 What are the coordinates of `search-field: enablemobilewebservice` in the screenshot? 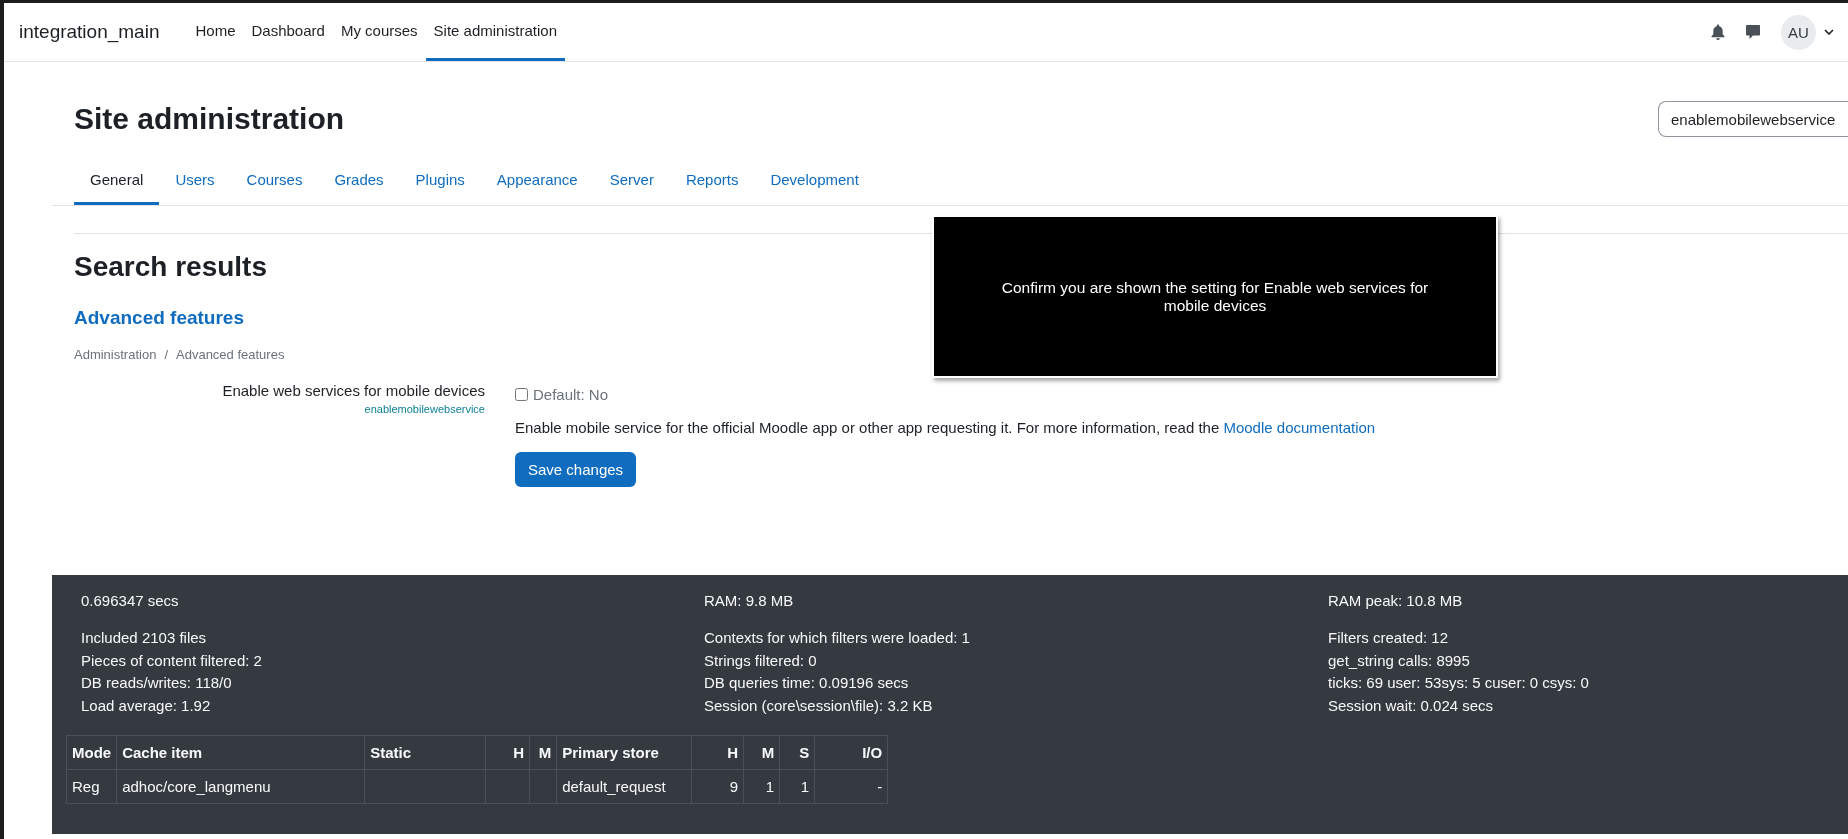 It's located at (1753, 119).